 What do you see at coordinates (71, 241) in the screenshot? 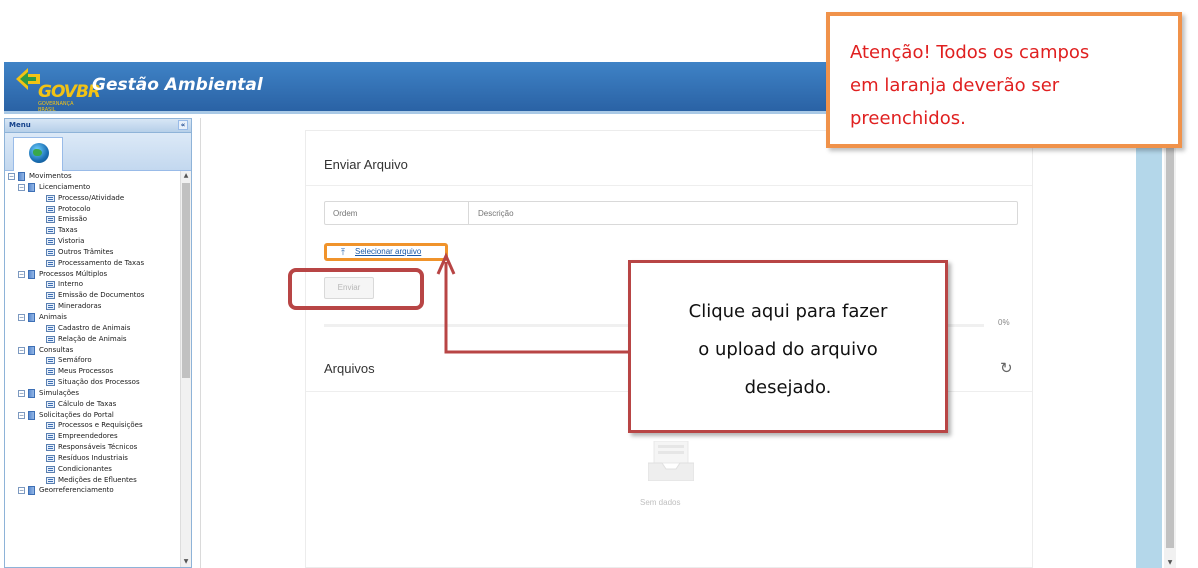
I see `menu-item-label: Vistoria` at bounding box center [71, 241].